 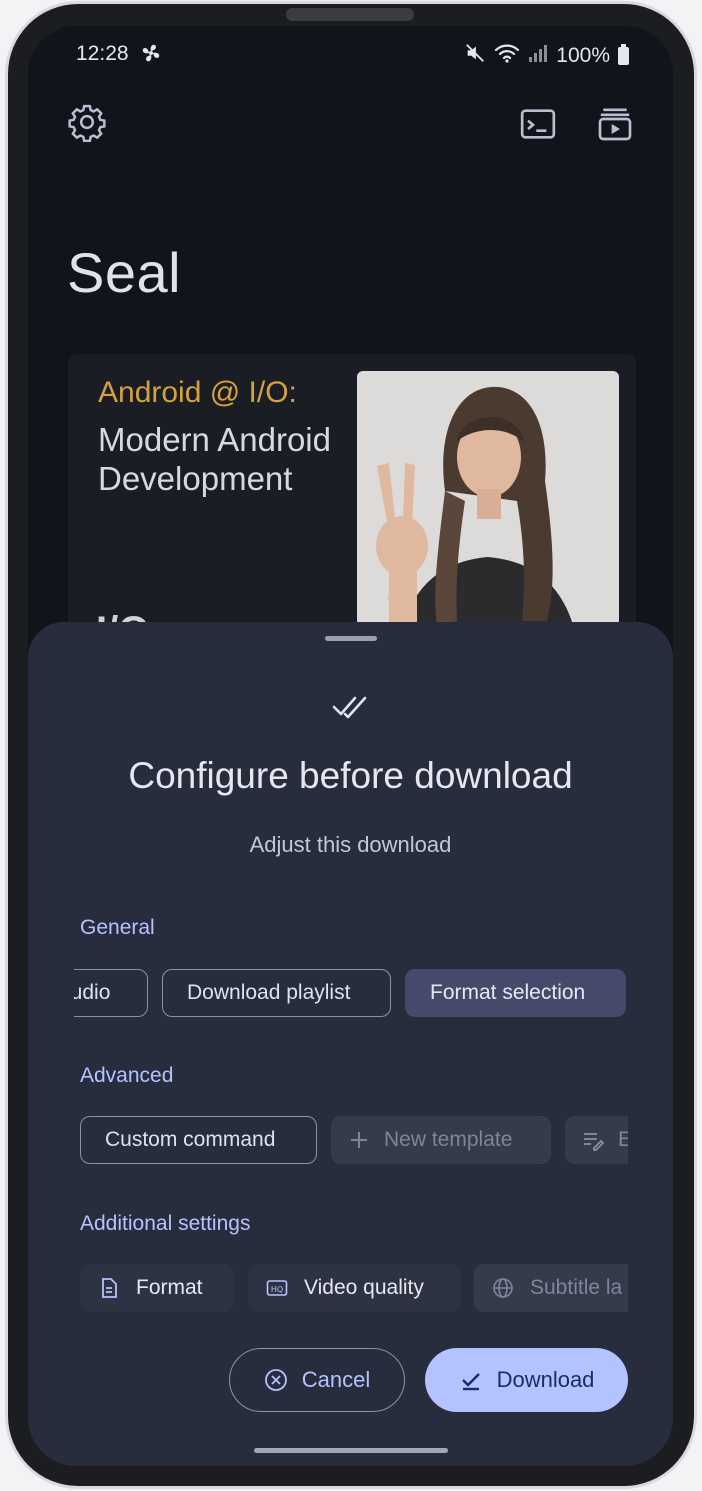 I want to click on hq-icon: HQ, so click(x=277, y=1288).